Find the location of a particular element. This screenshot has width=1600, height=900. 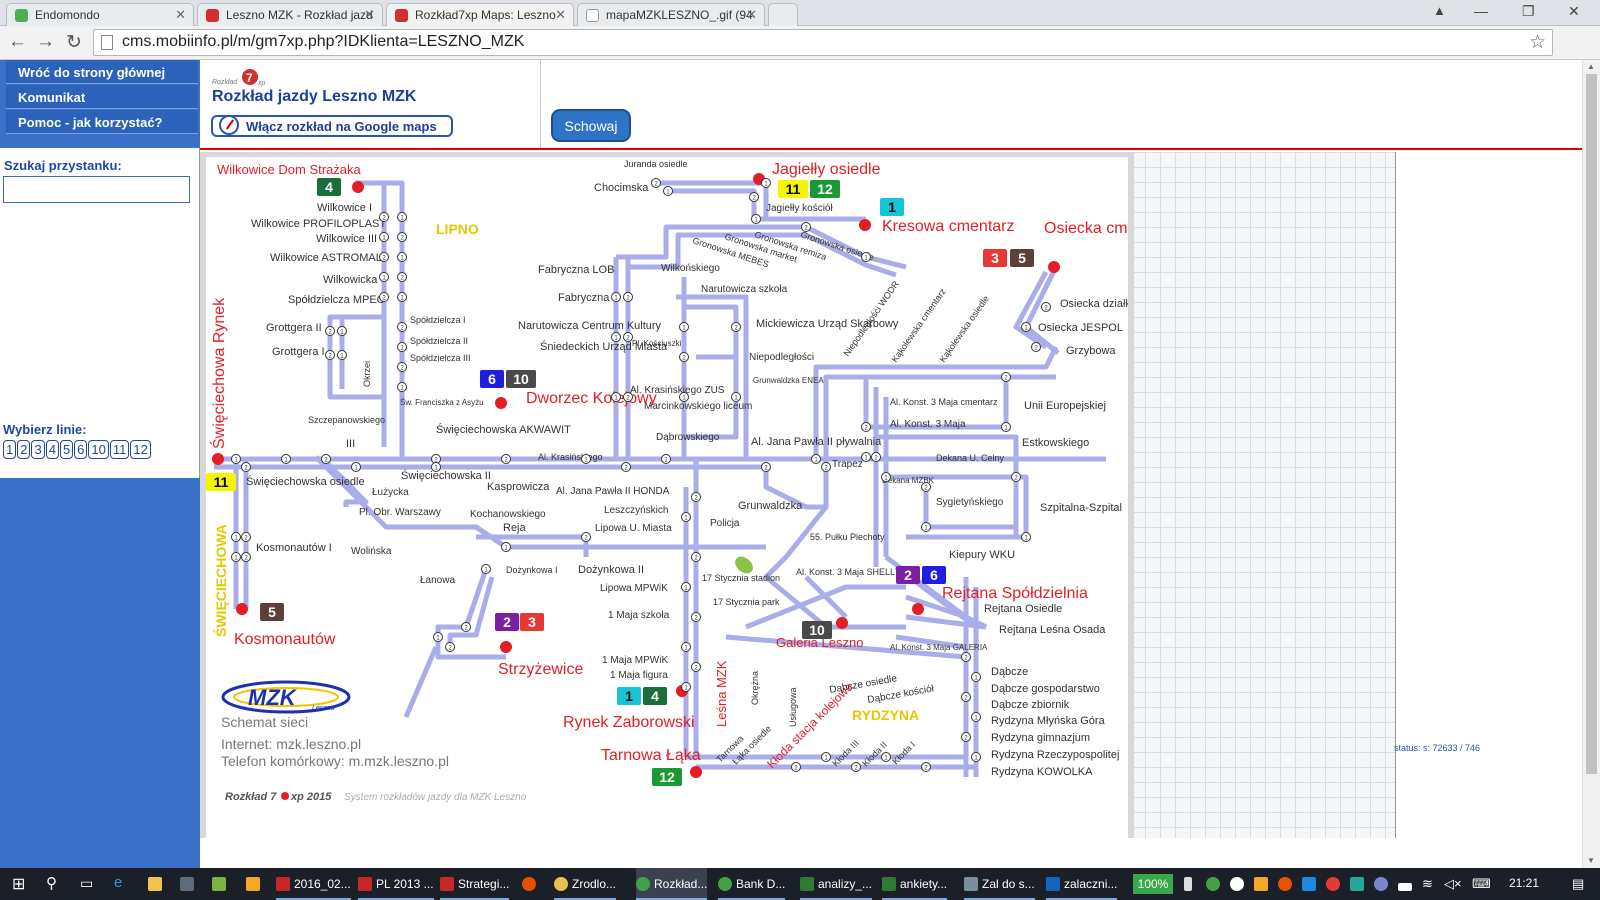

stop-label: Kiepury WKU is located at coordinates (982, 555).